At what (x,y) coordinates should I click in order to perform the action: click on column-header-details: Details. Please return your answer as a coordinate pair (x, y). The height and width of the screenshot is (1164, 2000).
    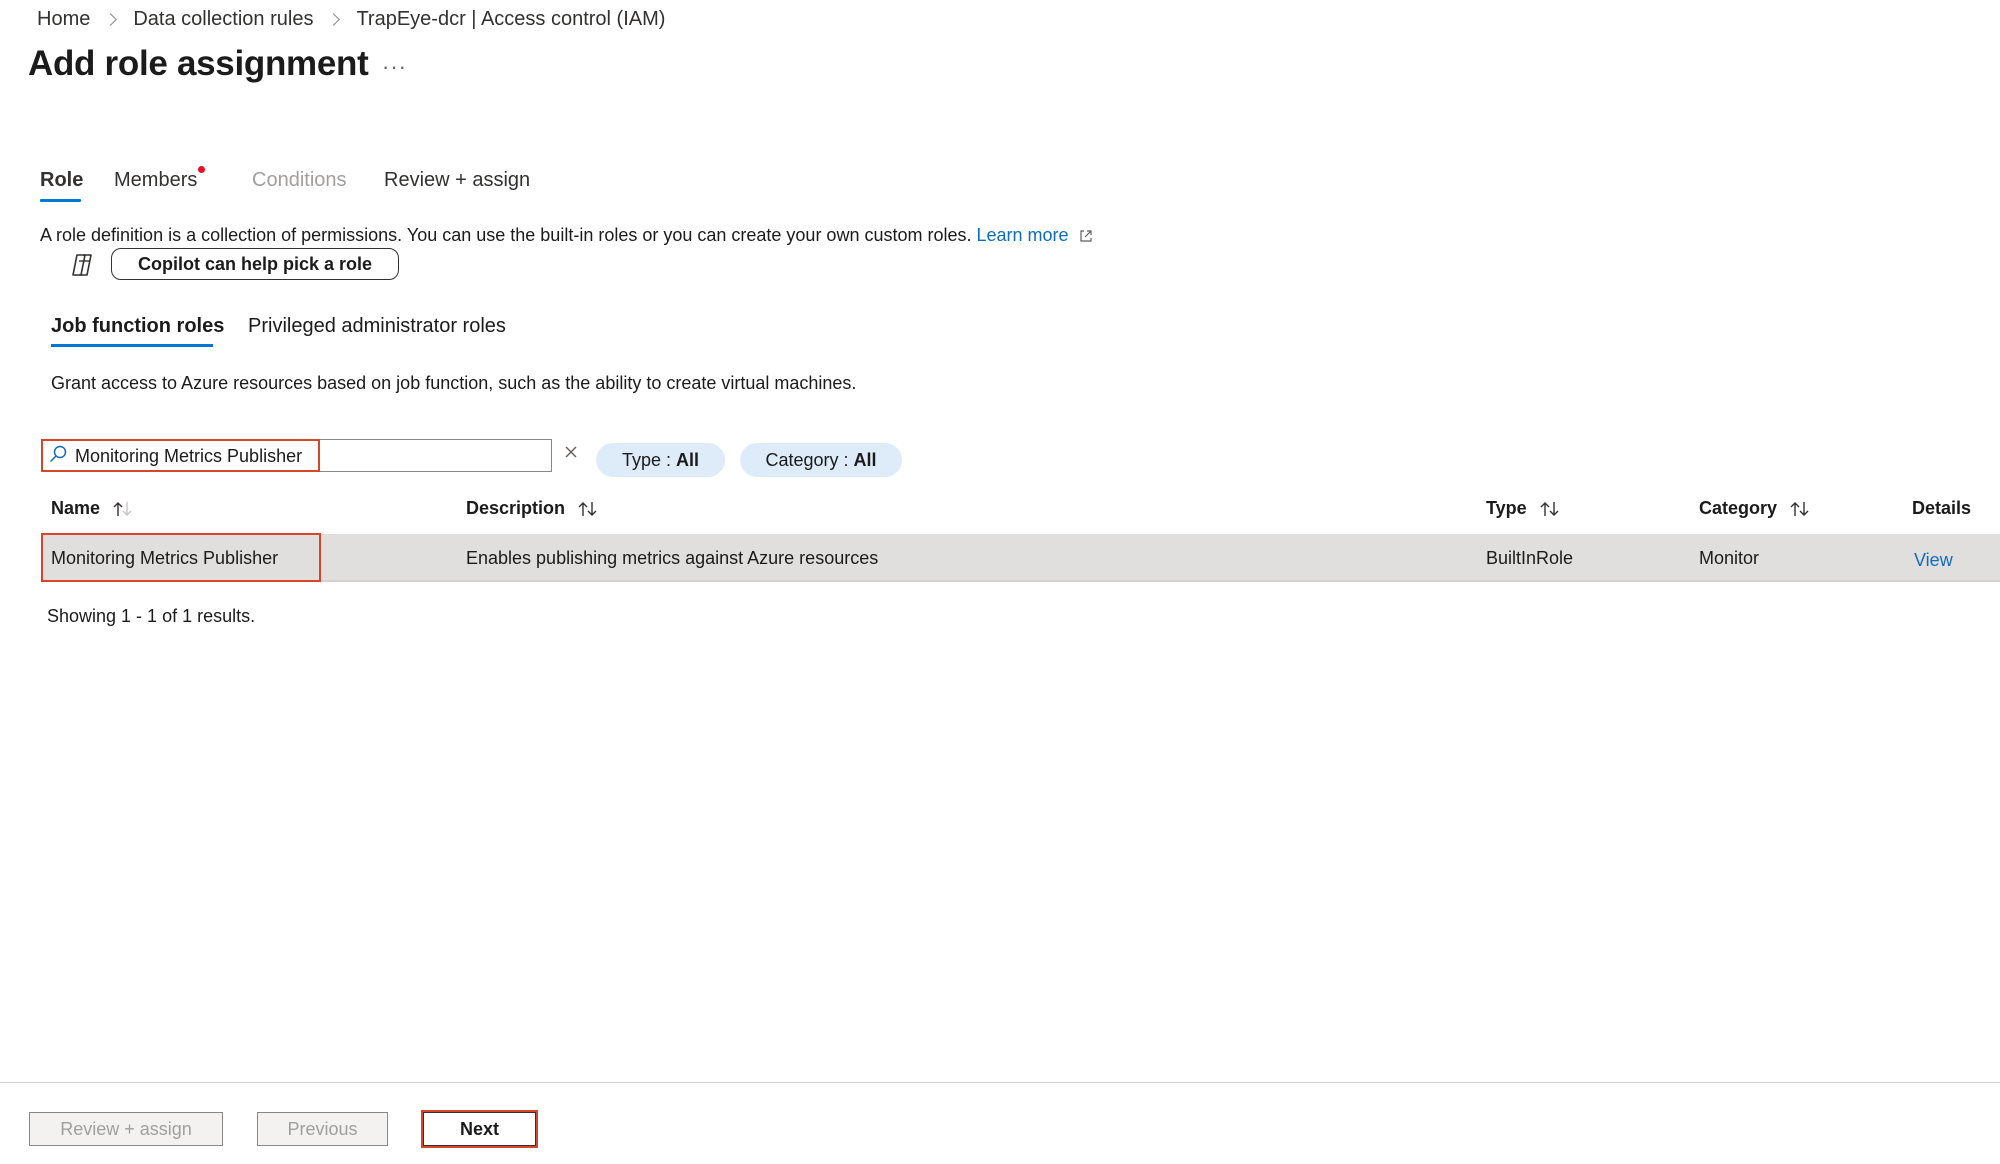
    Looking at the image, I should click on (1942, 508).